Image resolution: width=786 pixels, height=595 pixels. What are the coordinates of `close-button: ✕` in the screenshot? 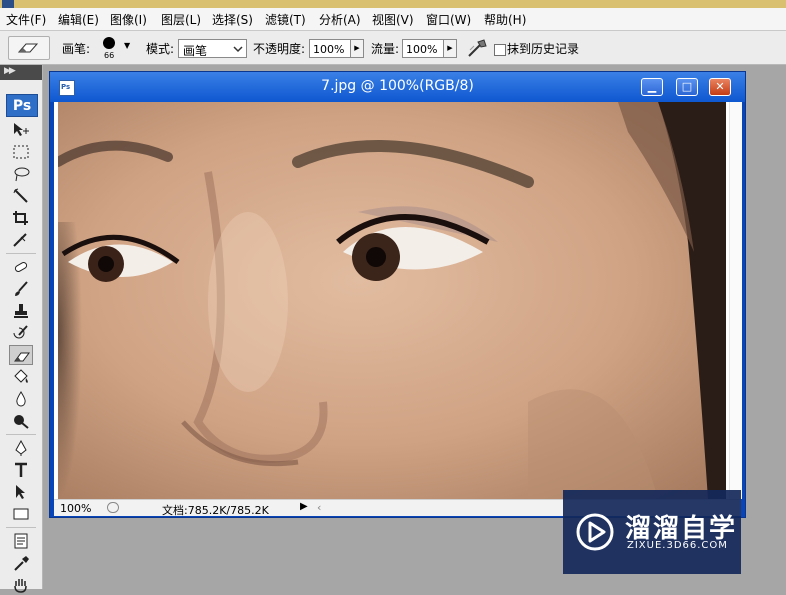 It's located at (720, 87).